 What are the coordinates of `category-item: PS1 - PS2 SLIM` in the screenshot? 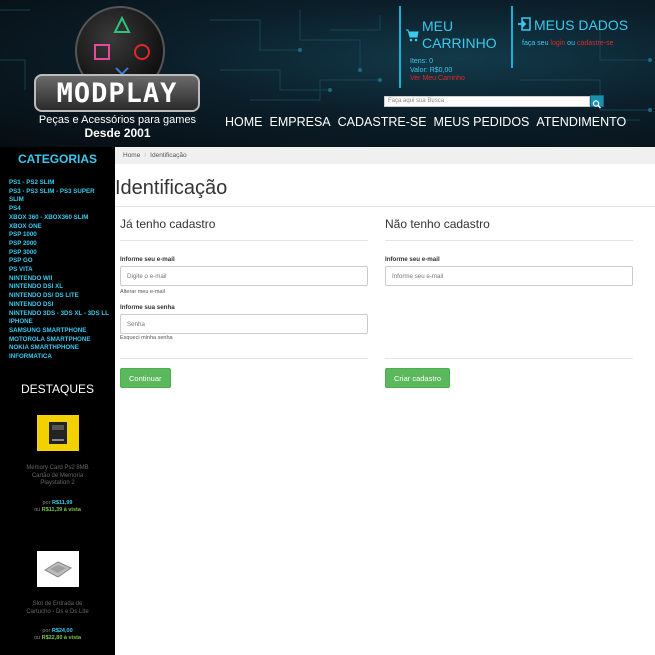 It's located at (59, 183).